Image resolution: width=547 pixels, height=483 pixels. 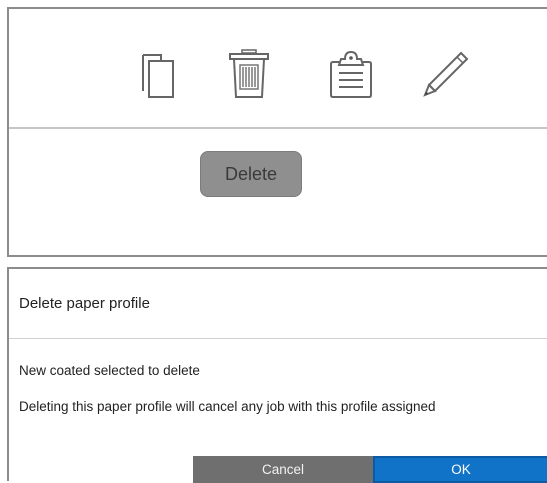 I want to click on dialog-title: Delete paper profile, so click(x=84, y=303).